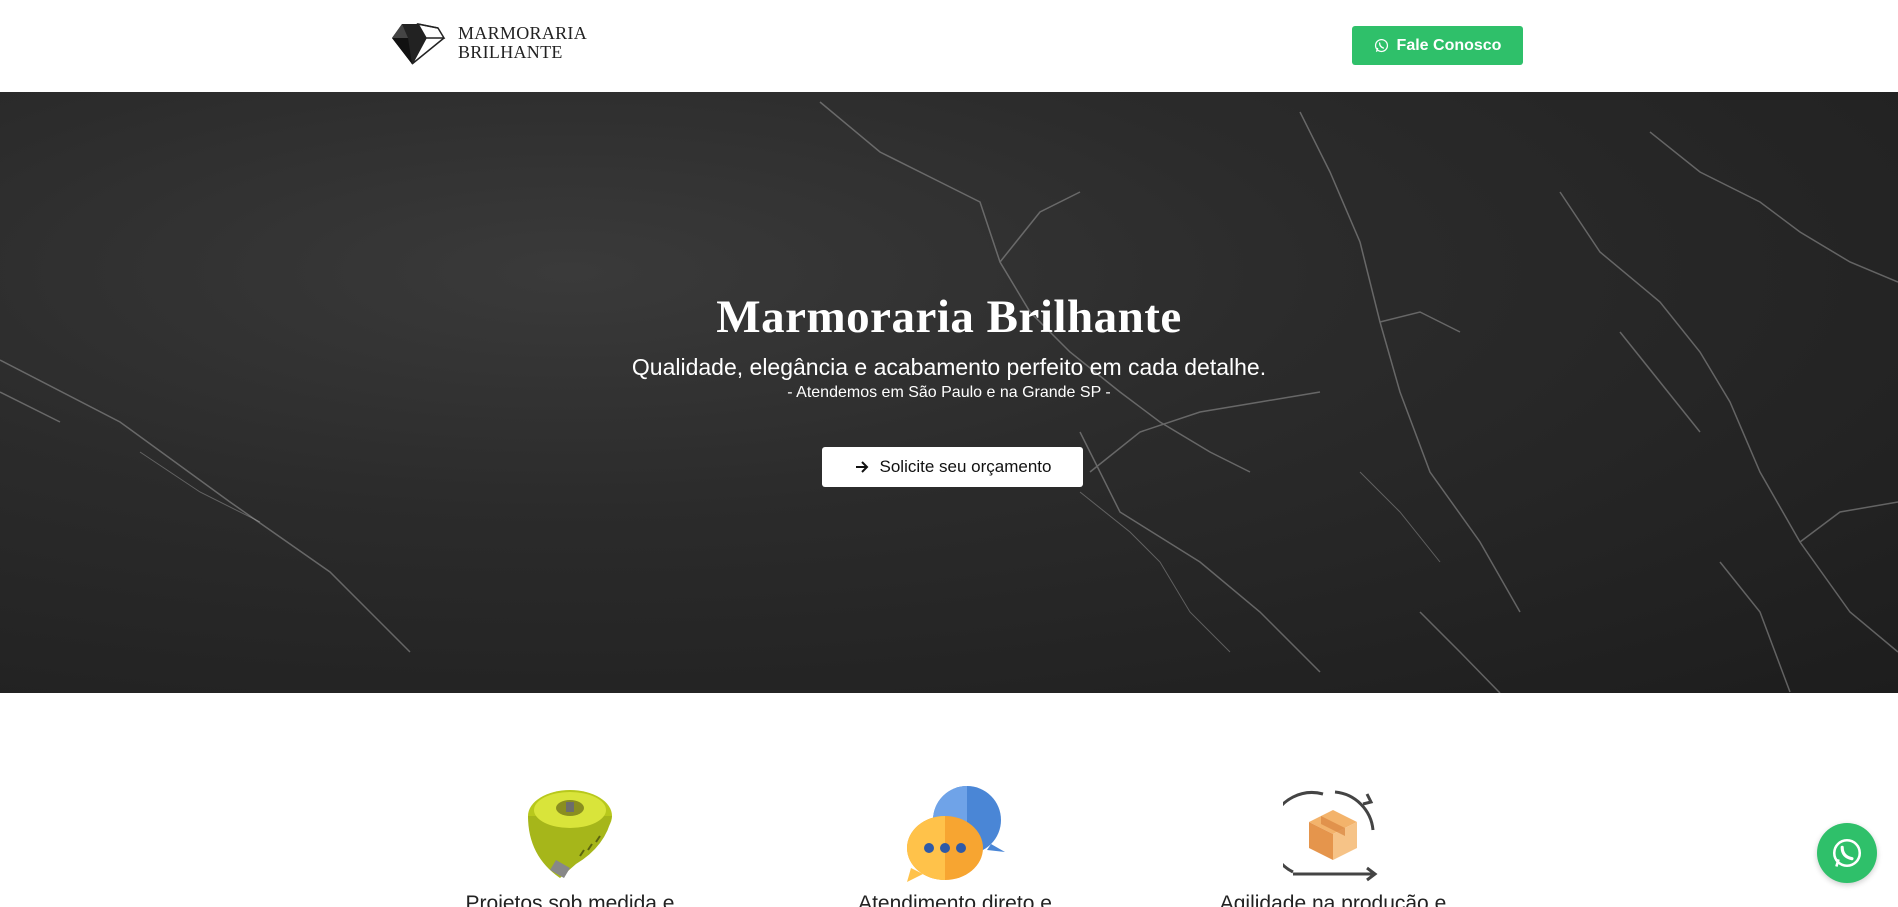 The width and height of the screenshot is (1898, 907). Describe the element at coordinates (949, 46) in the screenshot. I see `site-header: MARMORARIA BRILHANTE Fale Conosco` at that location.